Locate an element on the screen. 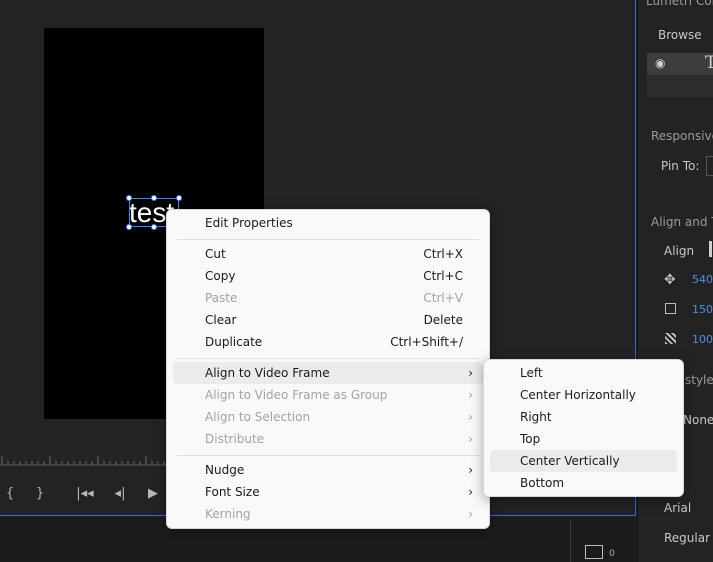 The image size is (713, 562). menu-item-label: Align to Video Frame is located at coordinates (267, 373).